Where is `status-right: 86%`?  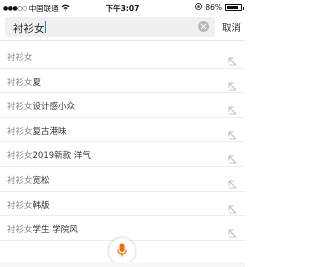
status-right: 86% is located at coordinates (219, 7).